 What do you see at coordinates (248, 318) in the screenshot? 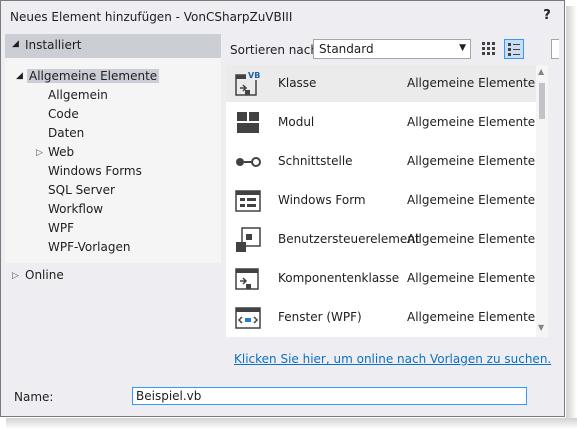
I see `wpf-window-icon` at bounding box center [248, 318].